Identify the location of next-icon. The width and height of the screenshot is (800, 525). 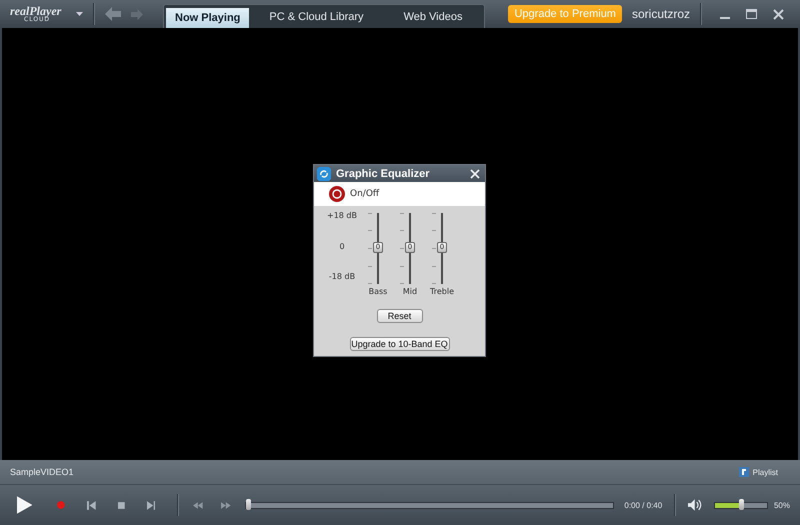
(151, 505).